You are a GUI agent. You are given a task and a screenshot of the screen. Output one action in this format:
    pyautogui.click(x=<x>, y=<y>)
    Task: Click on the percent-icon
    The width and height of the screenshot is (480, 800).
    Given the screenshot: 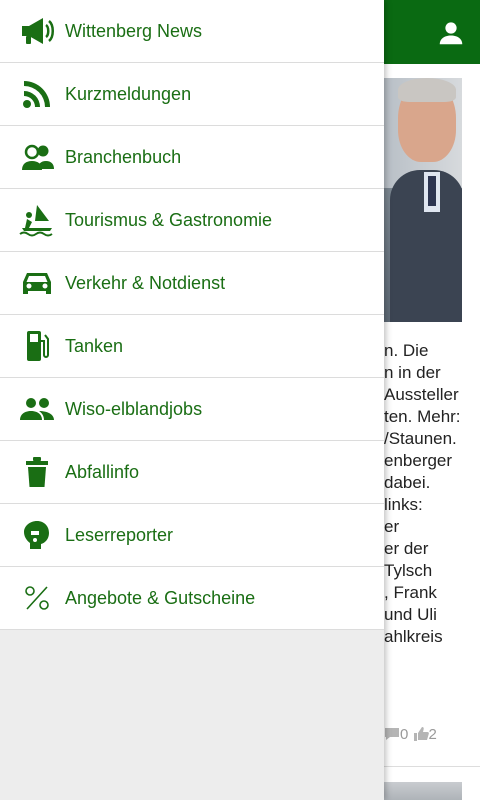 What is the action you would take?
    pyautogui.click(x=37, y=598)
    